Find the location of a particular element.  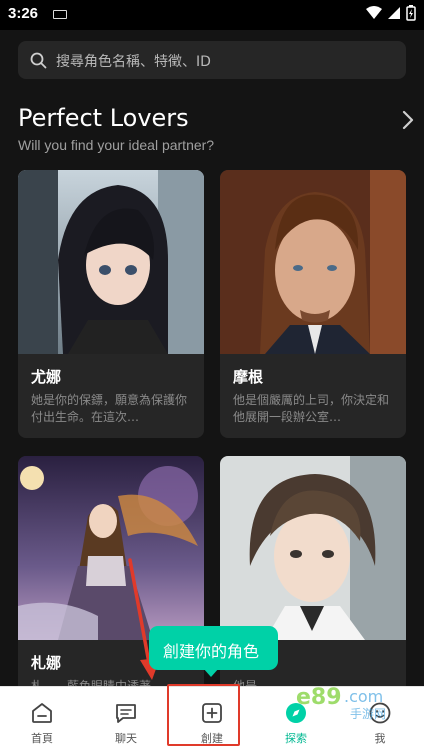

watermark-logo: e89 .com 手游网 is located at coordinates (351, 704).